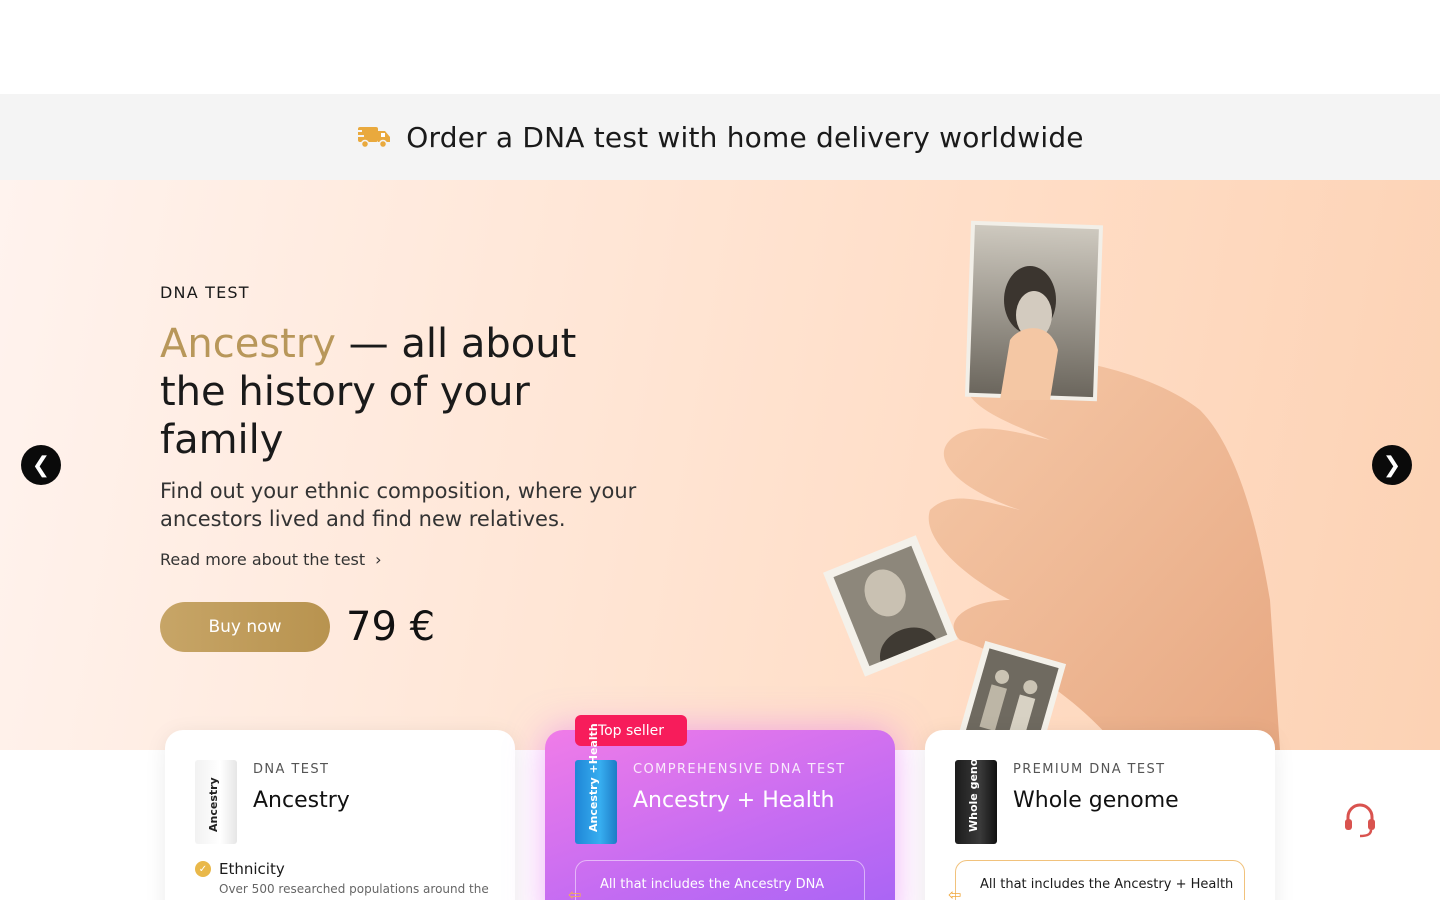  I want to click on includes-panel: ⇦ All that includes the Ancestry DNA, so click(716, 880).